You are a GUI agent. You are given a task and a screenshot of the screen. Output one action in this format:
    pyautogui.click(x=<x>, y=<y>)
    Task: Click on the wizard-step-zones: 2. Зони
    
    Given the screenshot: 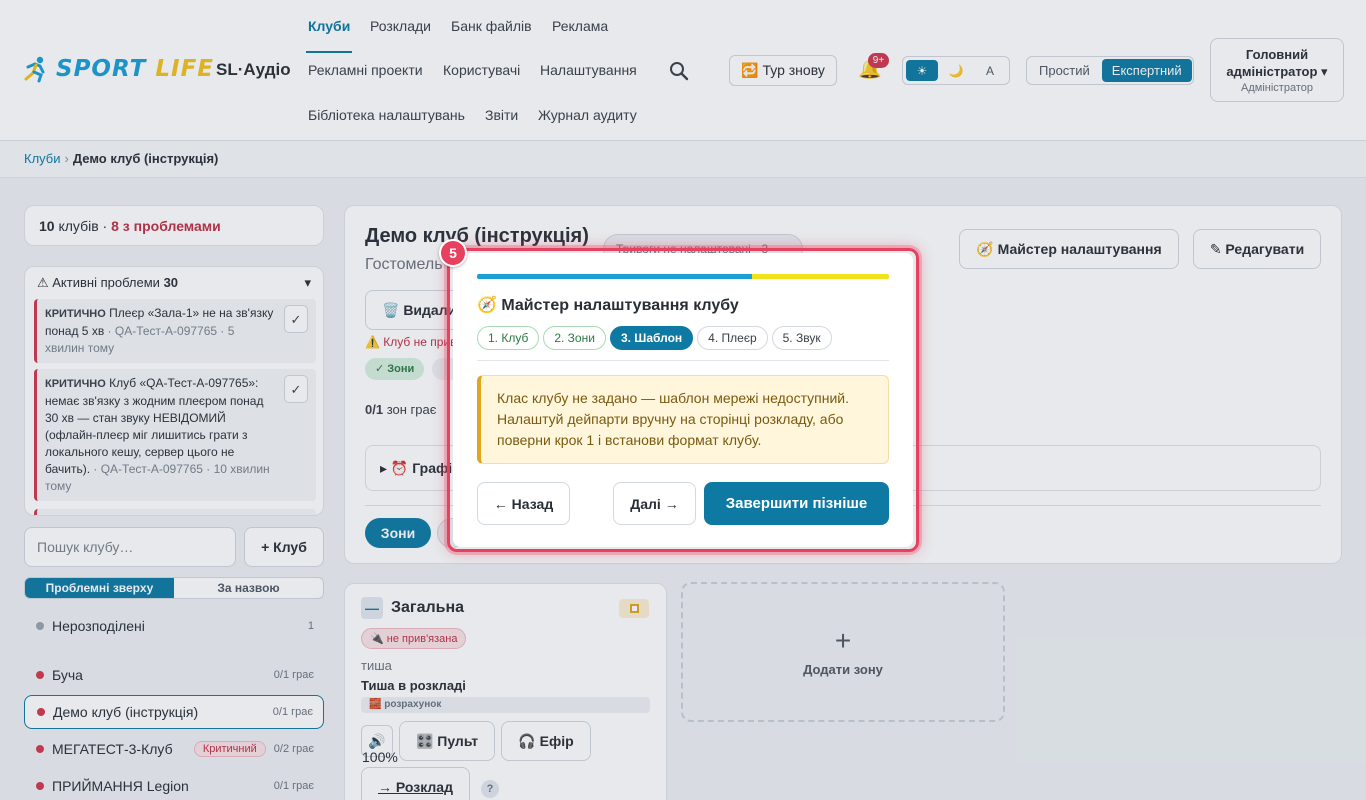 What is the action you would take?
    pyautogui.click(x=574, y=338)
    